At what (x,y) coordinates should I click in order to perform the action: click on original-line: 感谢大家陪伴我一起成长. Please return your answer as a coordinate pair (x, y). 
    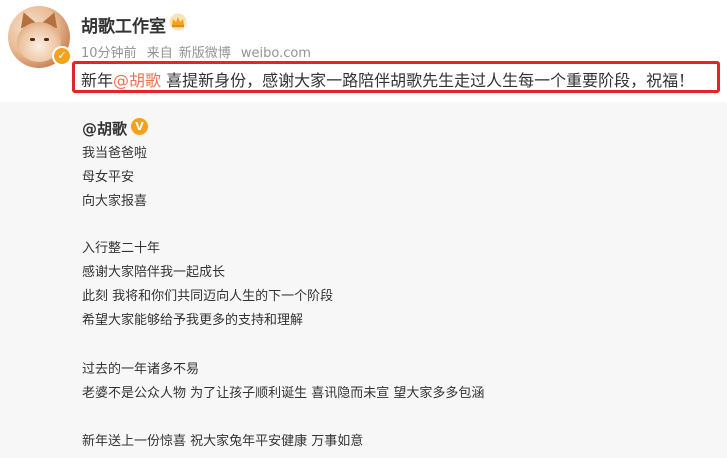
    Looking at the image, I should click on (154, 272).